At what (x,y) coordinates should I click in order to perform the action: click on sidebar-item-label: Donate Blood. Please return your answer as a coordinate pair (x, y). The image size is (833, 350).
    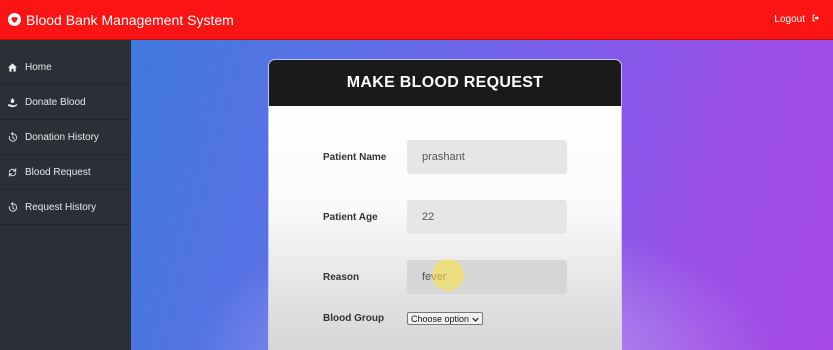
    Looking at the image, I should click on (55, 102).